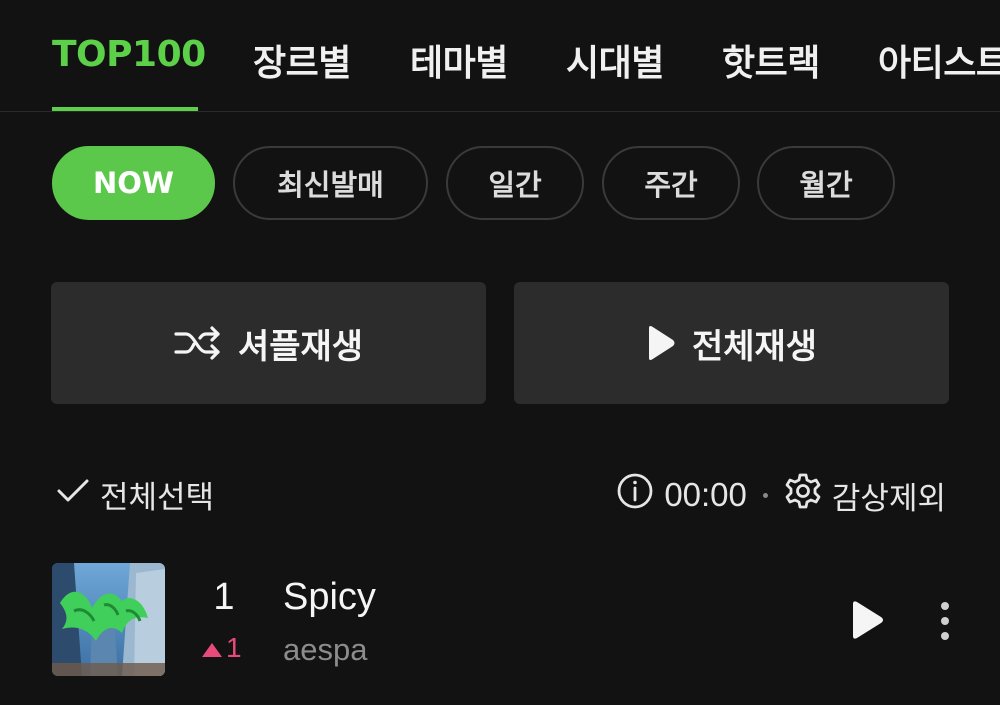  What do you see at coordinates (781, 495) in the screenshot?
I see `playlist-tools: 00:00 감상제외` at bounding box center [781, 495].